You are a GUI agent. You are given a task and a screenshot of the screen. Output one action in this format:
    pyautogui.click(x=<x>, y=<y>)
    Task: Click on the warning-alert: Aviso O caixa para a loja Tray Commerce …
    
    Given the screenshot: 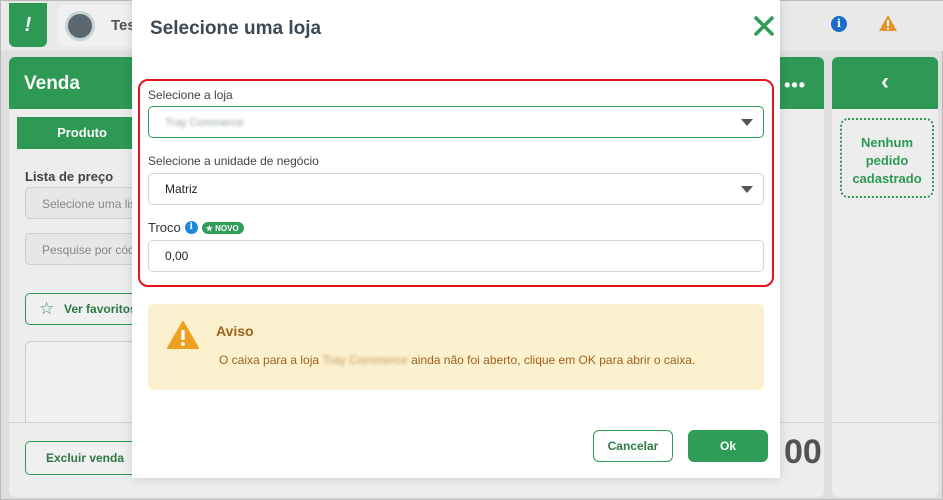 What is the action you would take?
    pyautogui.click(x=456, y=347)
    